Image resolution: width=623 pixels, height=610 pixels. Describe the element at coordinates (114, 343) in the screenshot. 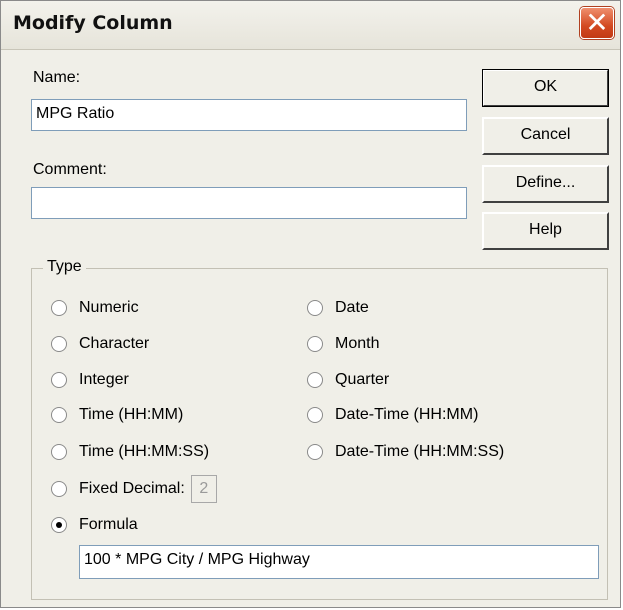

I see `radio-label: Character` at that location.